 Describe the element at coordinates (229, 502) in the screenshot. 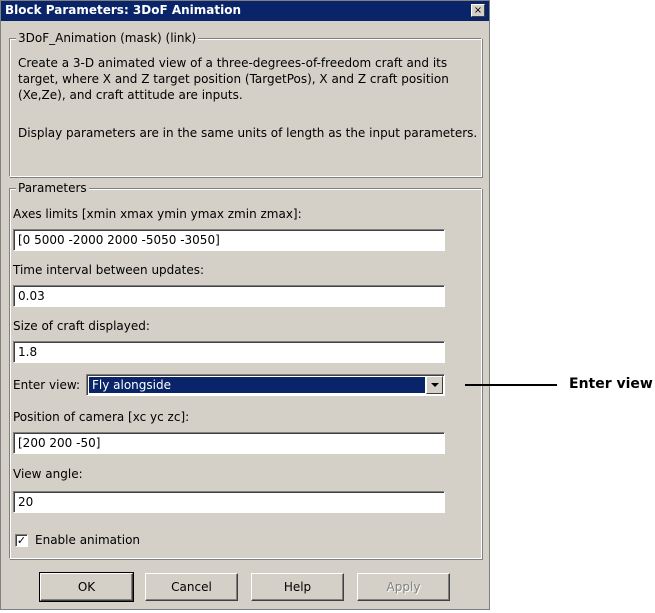

I see `view-angle-input: 20` at that location.